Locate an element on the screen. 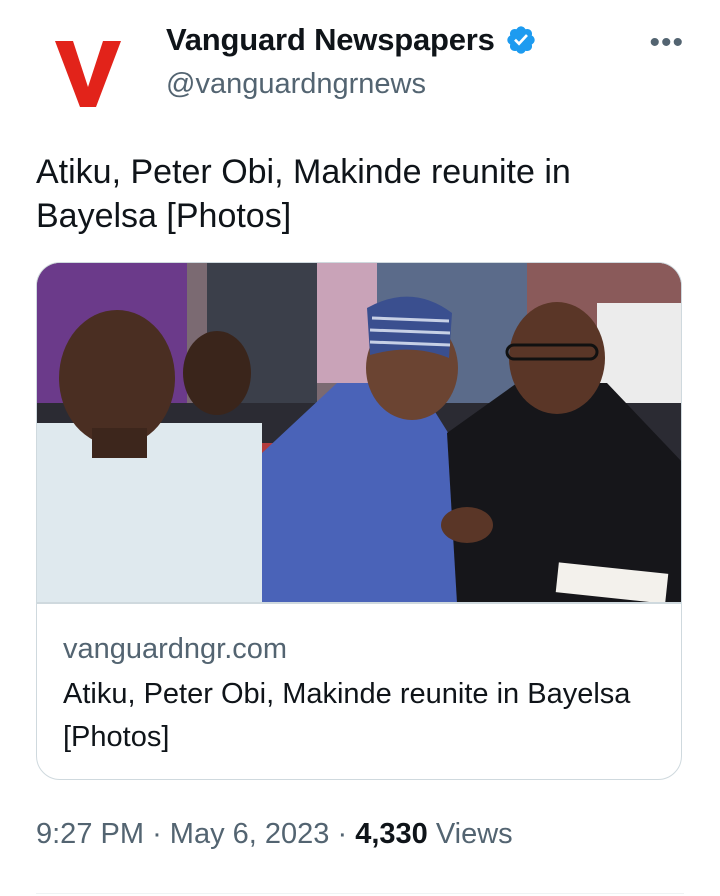  views-count: 4,330 is located at coordinates (391, 834).